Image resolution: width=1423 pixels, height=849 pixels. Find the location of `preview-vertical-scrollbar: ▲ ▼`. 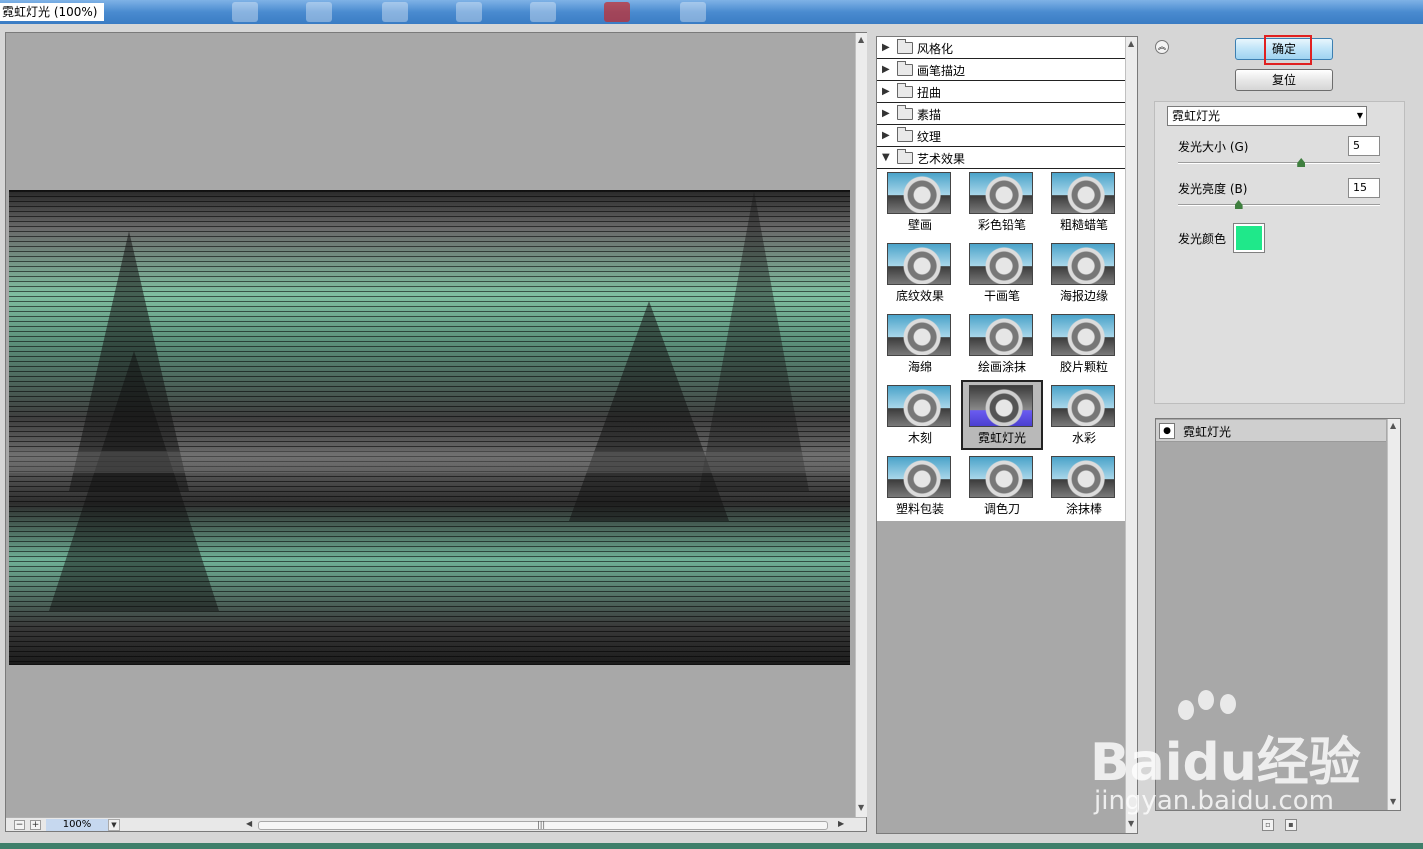

preview-vertical-scrollbar: ▲ ▼ is located at coordinates (861, 425).